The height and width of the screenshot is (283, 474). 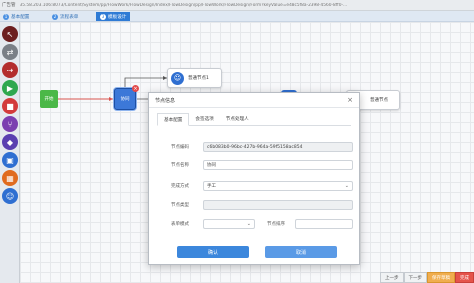 I want to click on node-label: 普通节点1, so click(x=198, y=78).